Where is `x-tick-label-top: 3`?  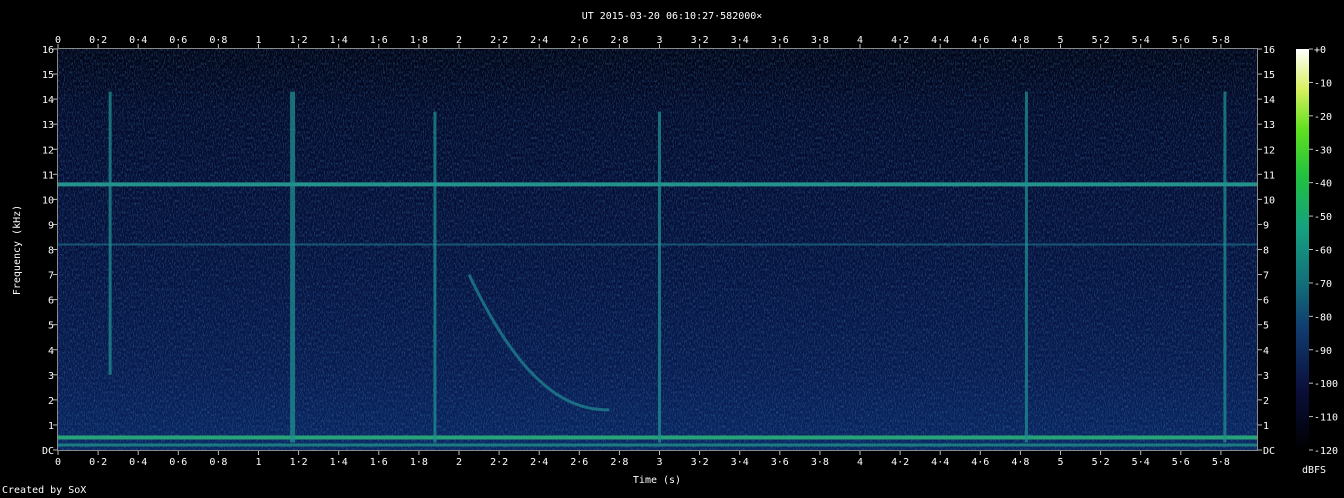
x-tick-label-top: 3 is located at coordinates (659, 40).